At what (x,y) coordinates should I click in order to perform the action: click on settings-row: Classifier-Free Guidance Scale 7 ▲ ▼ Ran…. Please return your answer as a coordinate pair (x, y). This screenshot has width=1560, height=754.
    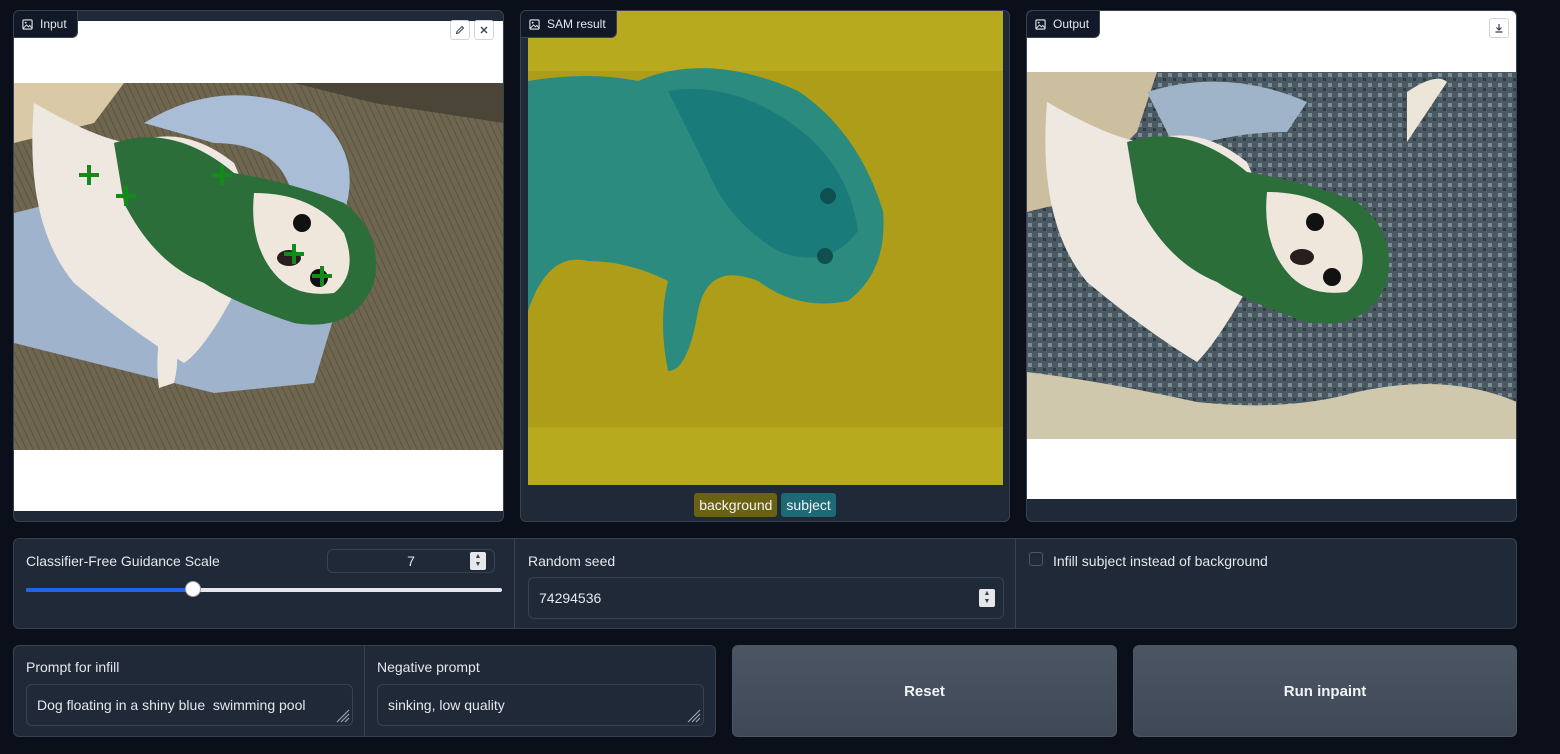
    Looking at the image, I should click on (765, 583).